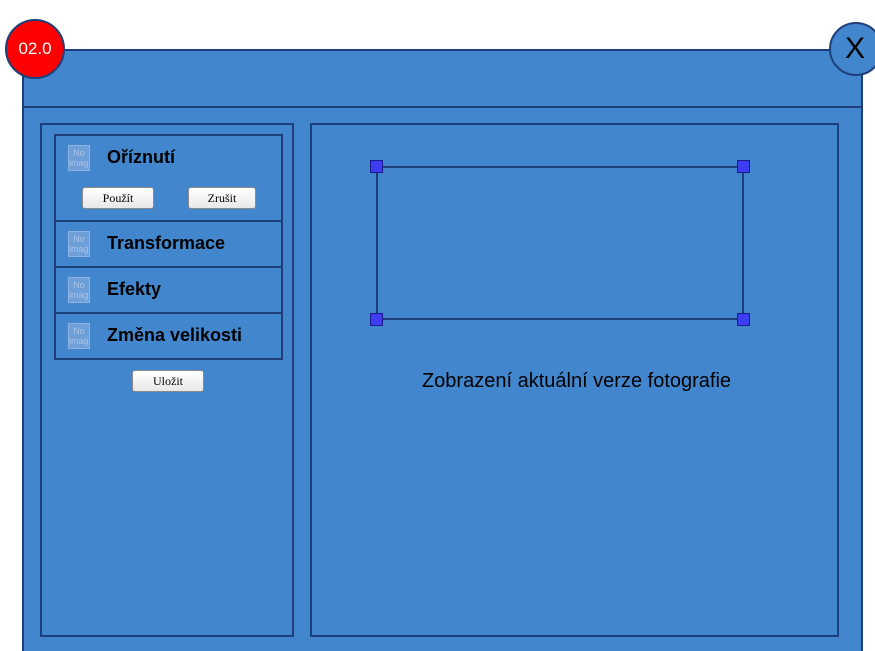 Image resolution: width=875 pixels, height=651 pixels. Describe the element at coordinates (852, 49) in the screenshot. I see `close-button: X` at that location.